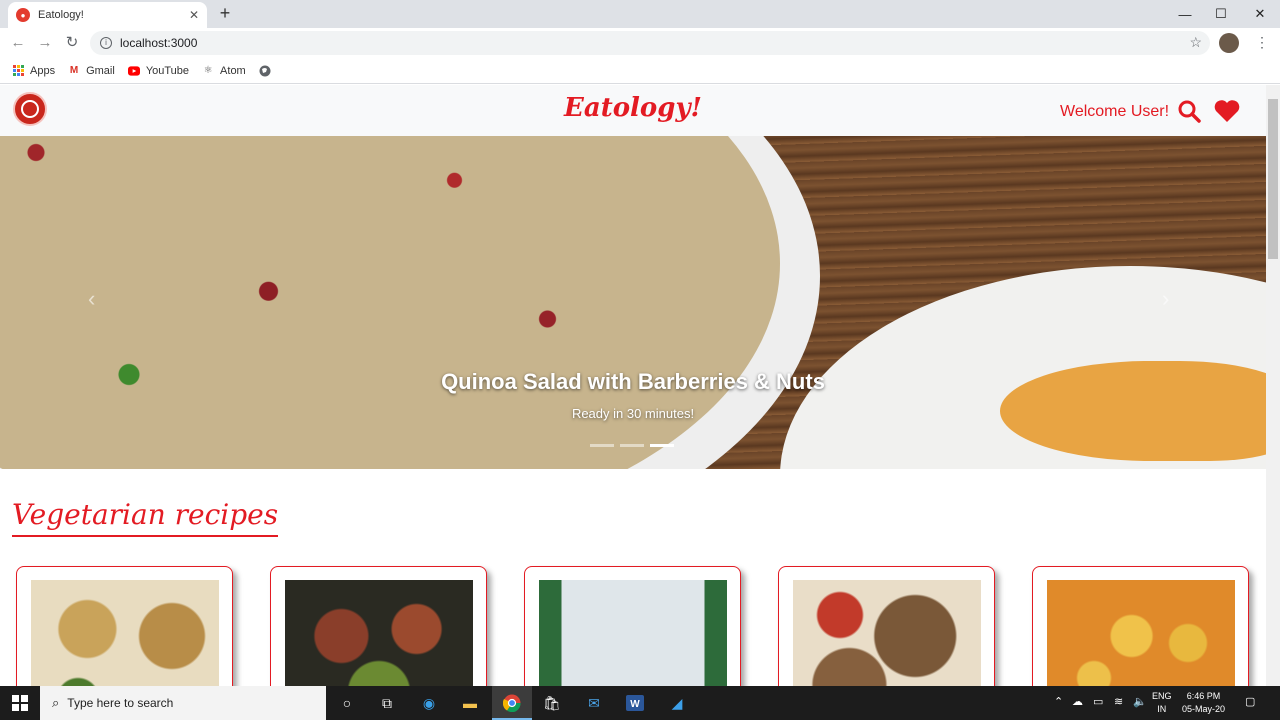 Image resolution: width=1280 pixels, height=720 pixels. I want to click on chrome-icon, so click(512, 703).